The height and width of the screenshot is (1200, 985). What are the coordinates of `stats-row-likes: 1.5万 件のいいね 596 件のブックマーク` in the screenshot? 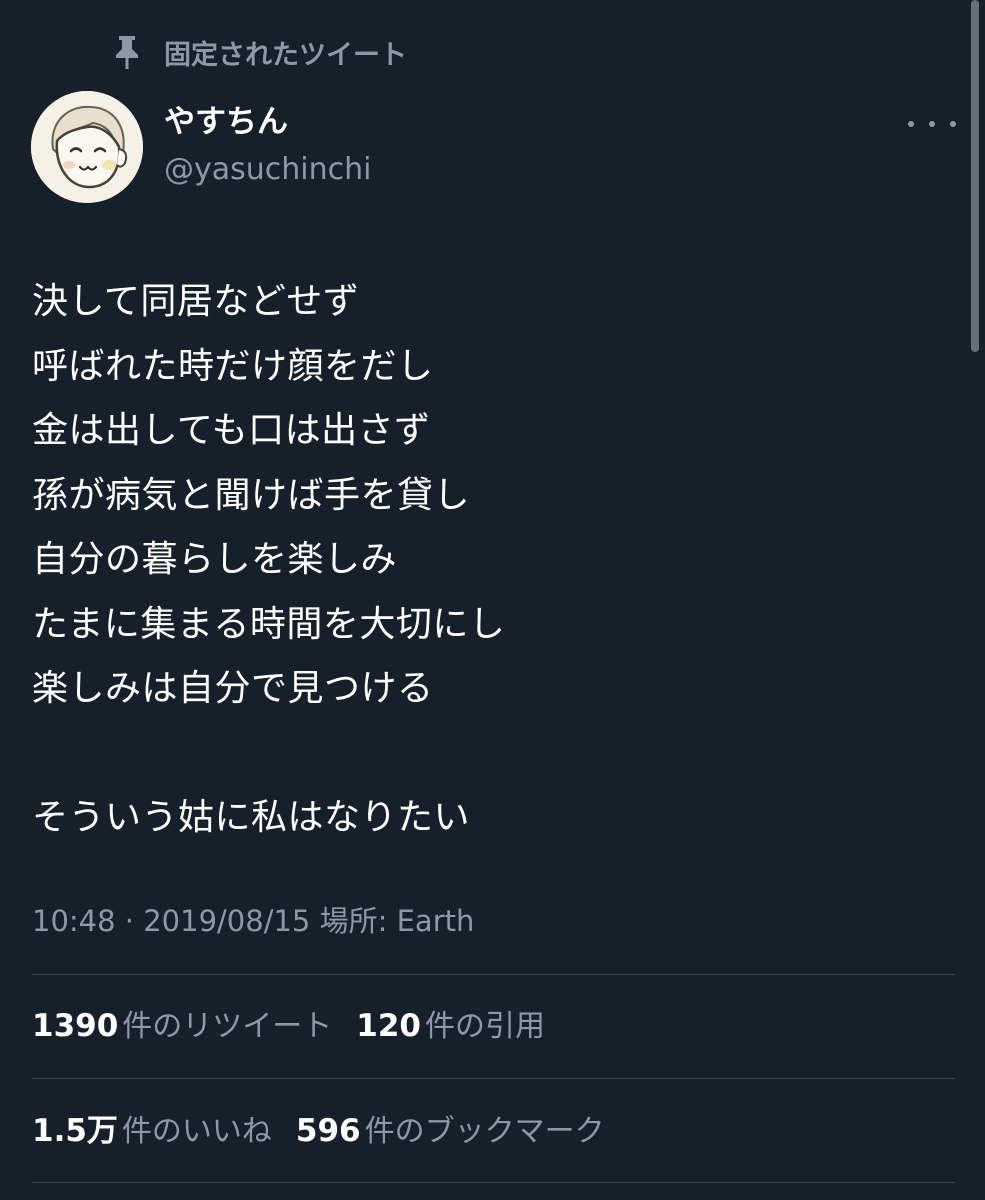 It's located at (330, 1133).